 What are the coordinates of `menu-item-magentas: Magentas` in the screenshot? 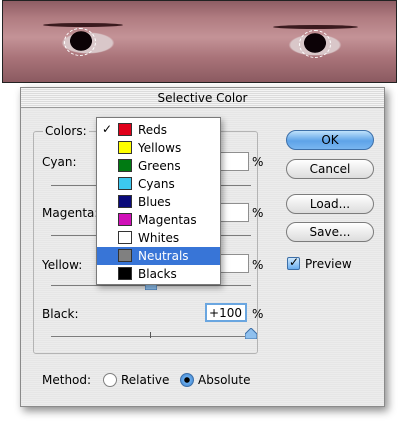 It's located at (158, 220).